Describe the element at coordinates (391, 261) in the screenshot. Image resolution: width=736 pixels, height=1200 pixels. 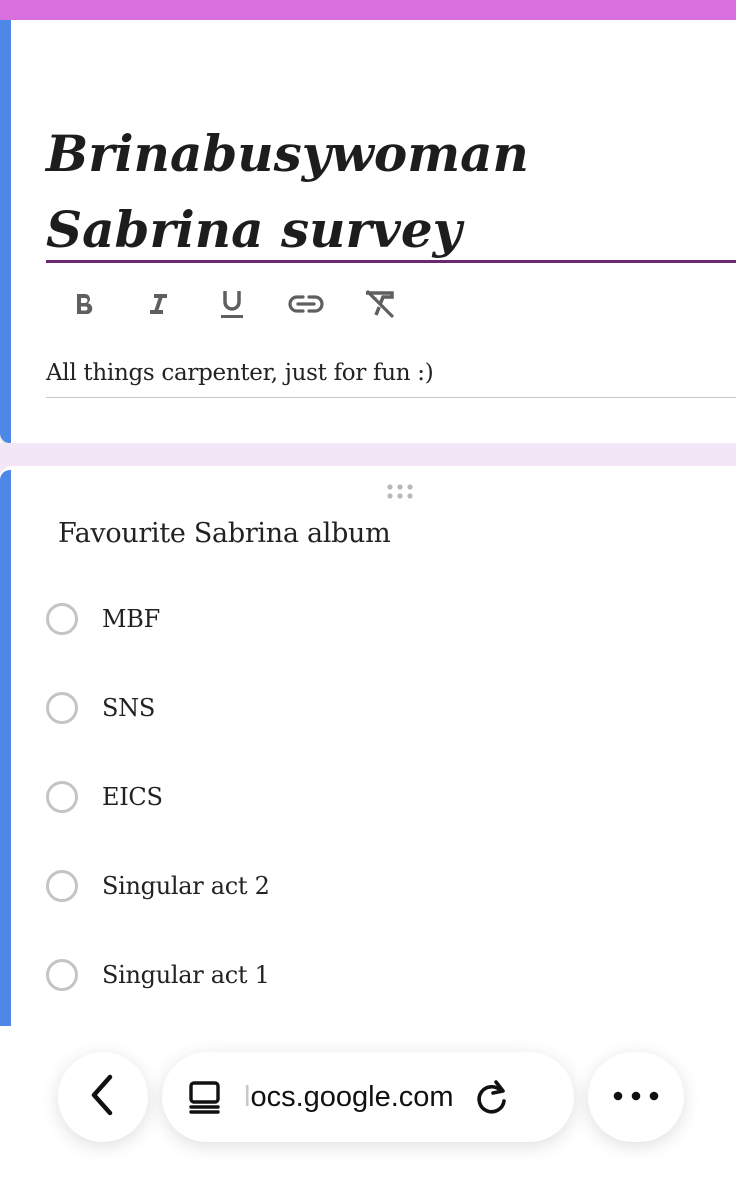
I see `title-underline` at that location.